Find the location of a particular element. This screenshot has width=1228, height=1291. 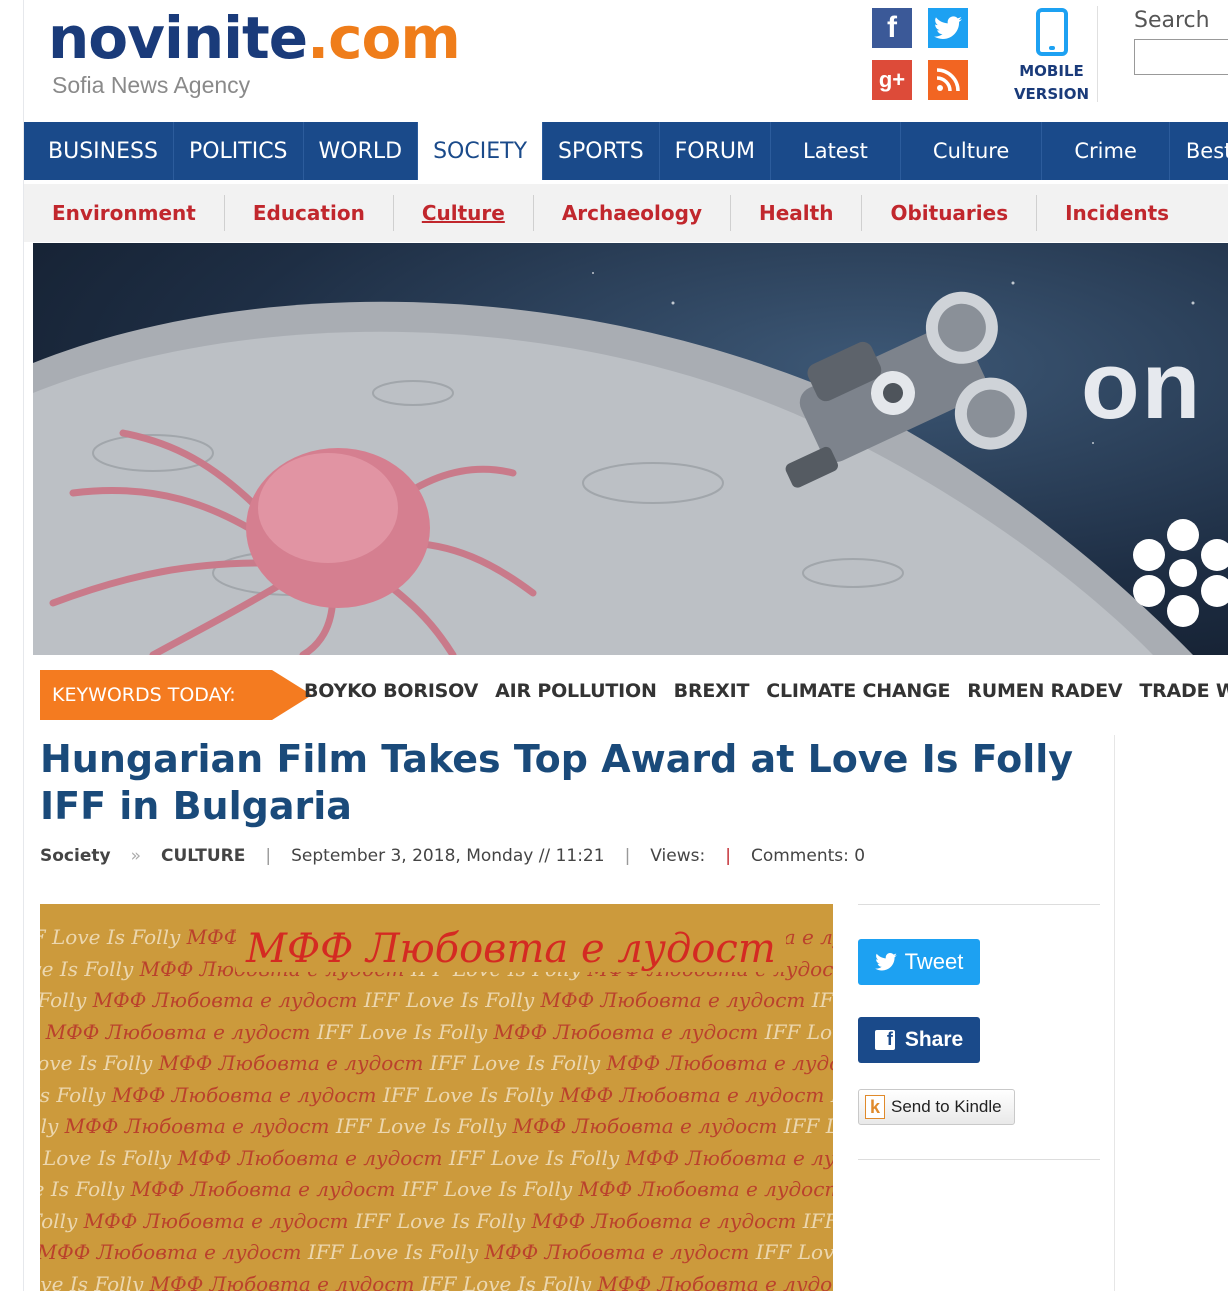

search-box: Search is located at coordinates (1181, 41).